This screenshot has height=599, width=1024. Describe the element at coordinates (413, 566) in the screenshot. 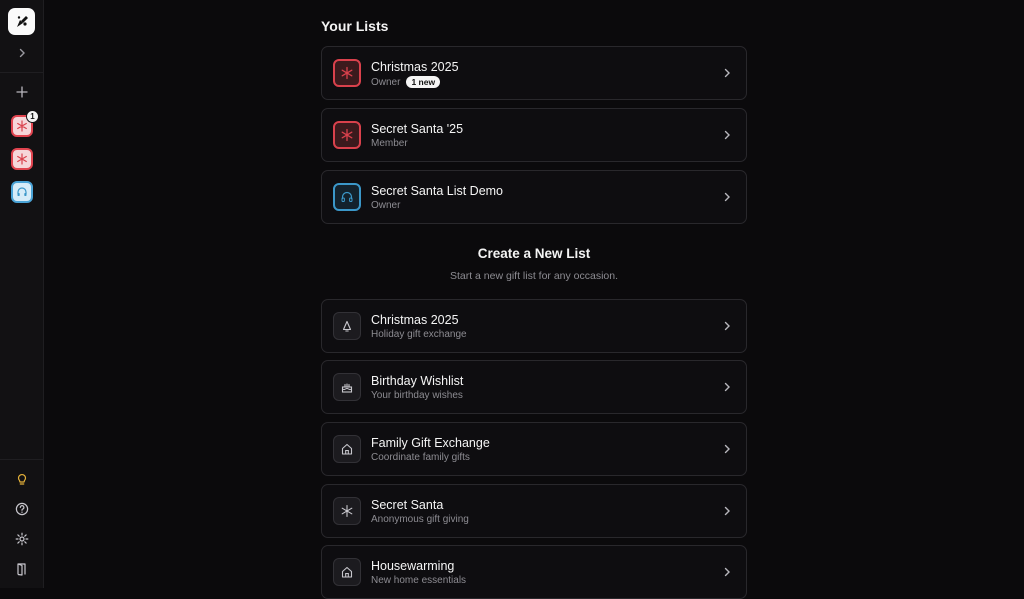

I see `template-title: Housewarming` at that location.